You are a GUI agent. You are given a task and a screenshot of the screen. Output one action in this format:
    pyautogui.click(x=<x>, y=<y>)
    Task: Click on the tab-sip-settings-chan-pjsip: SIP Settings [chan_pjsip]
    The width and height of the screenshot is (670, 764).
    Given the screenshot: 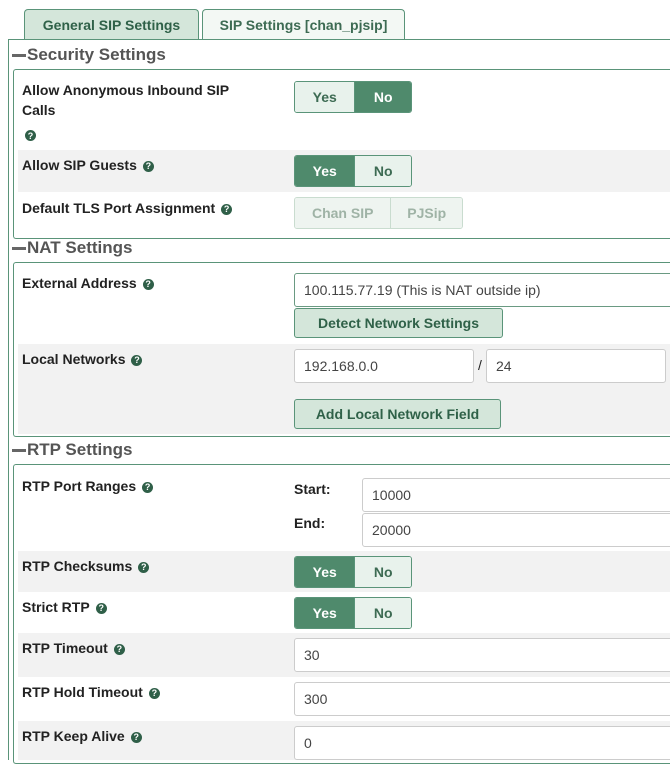 What is the action you would take?
    pyautogui.click(x=303, y=24)
    